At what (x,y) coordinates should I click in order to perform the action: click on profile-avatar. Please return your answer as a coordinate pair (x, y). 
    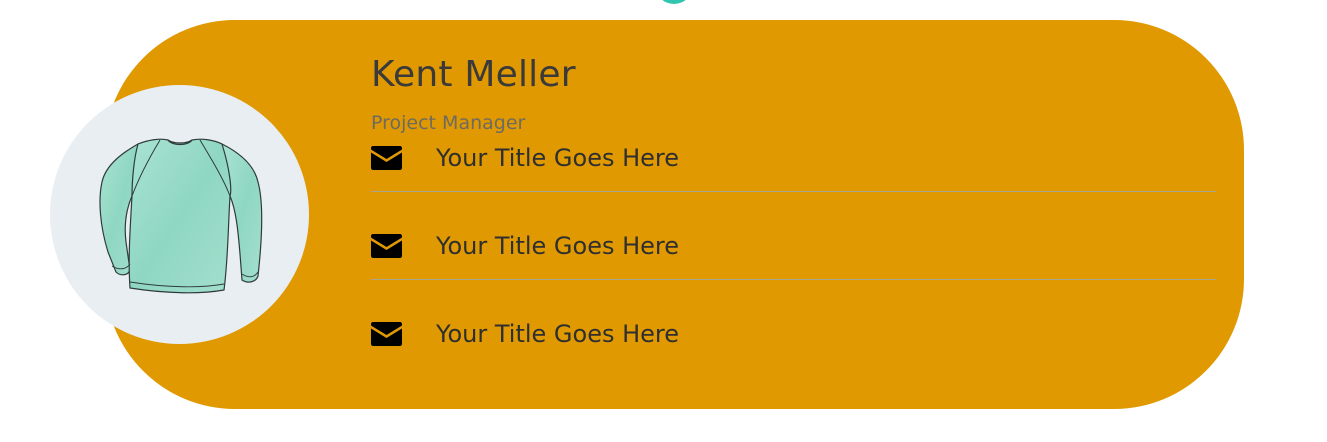
    Looking at the image, I should click on (179, 214).